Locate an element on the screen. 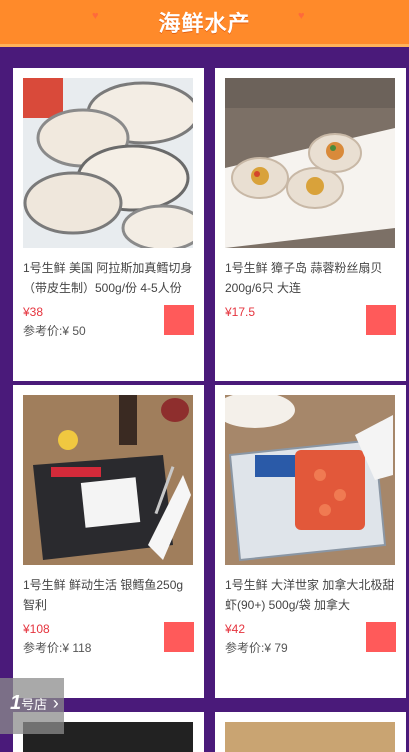 The height and width of the screenshot is (752, 409). logo-text: 号店 is located at coordinates (34, 704).